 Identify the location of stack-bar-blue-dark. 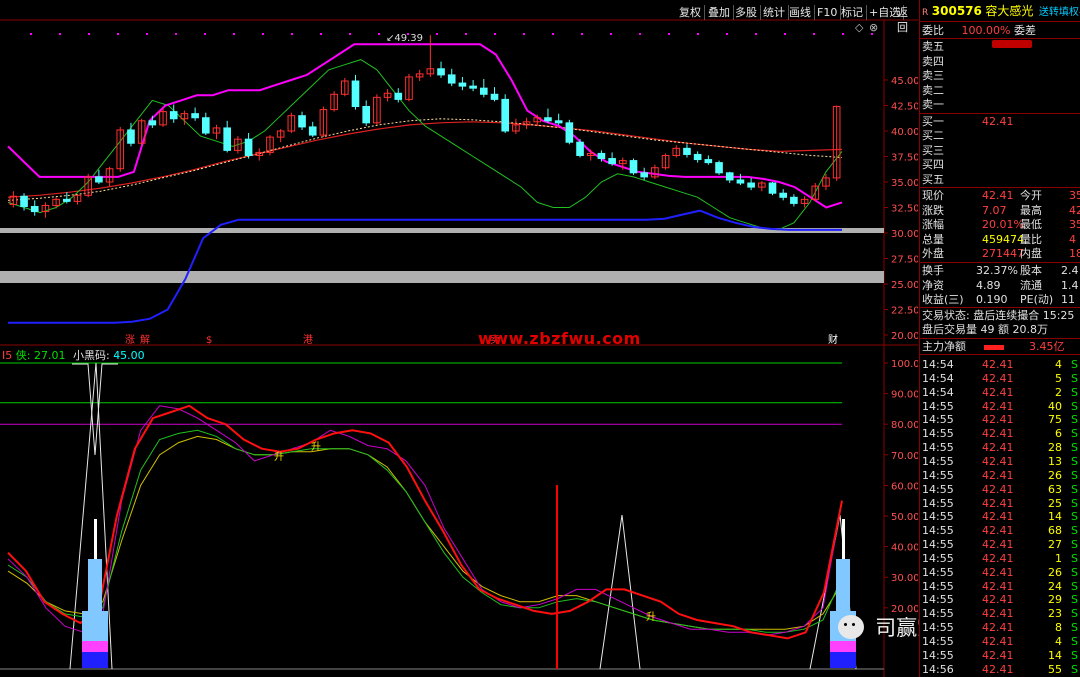
(95, 660).